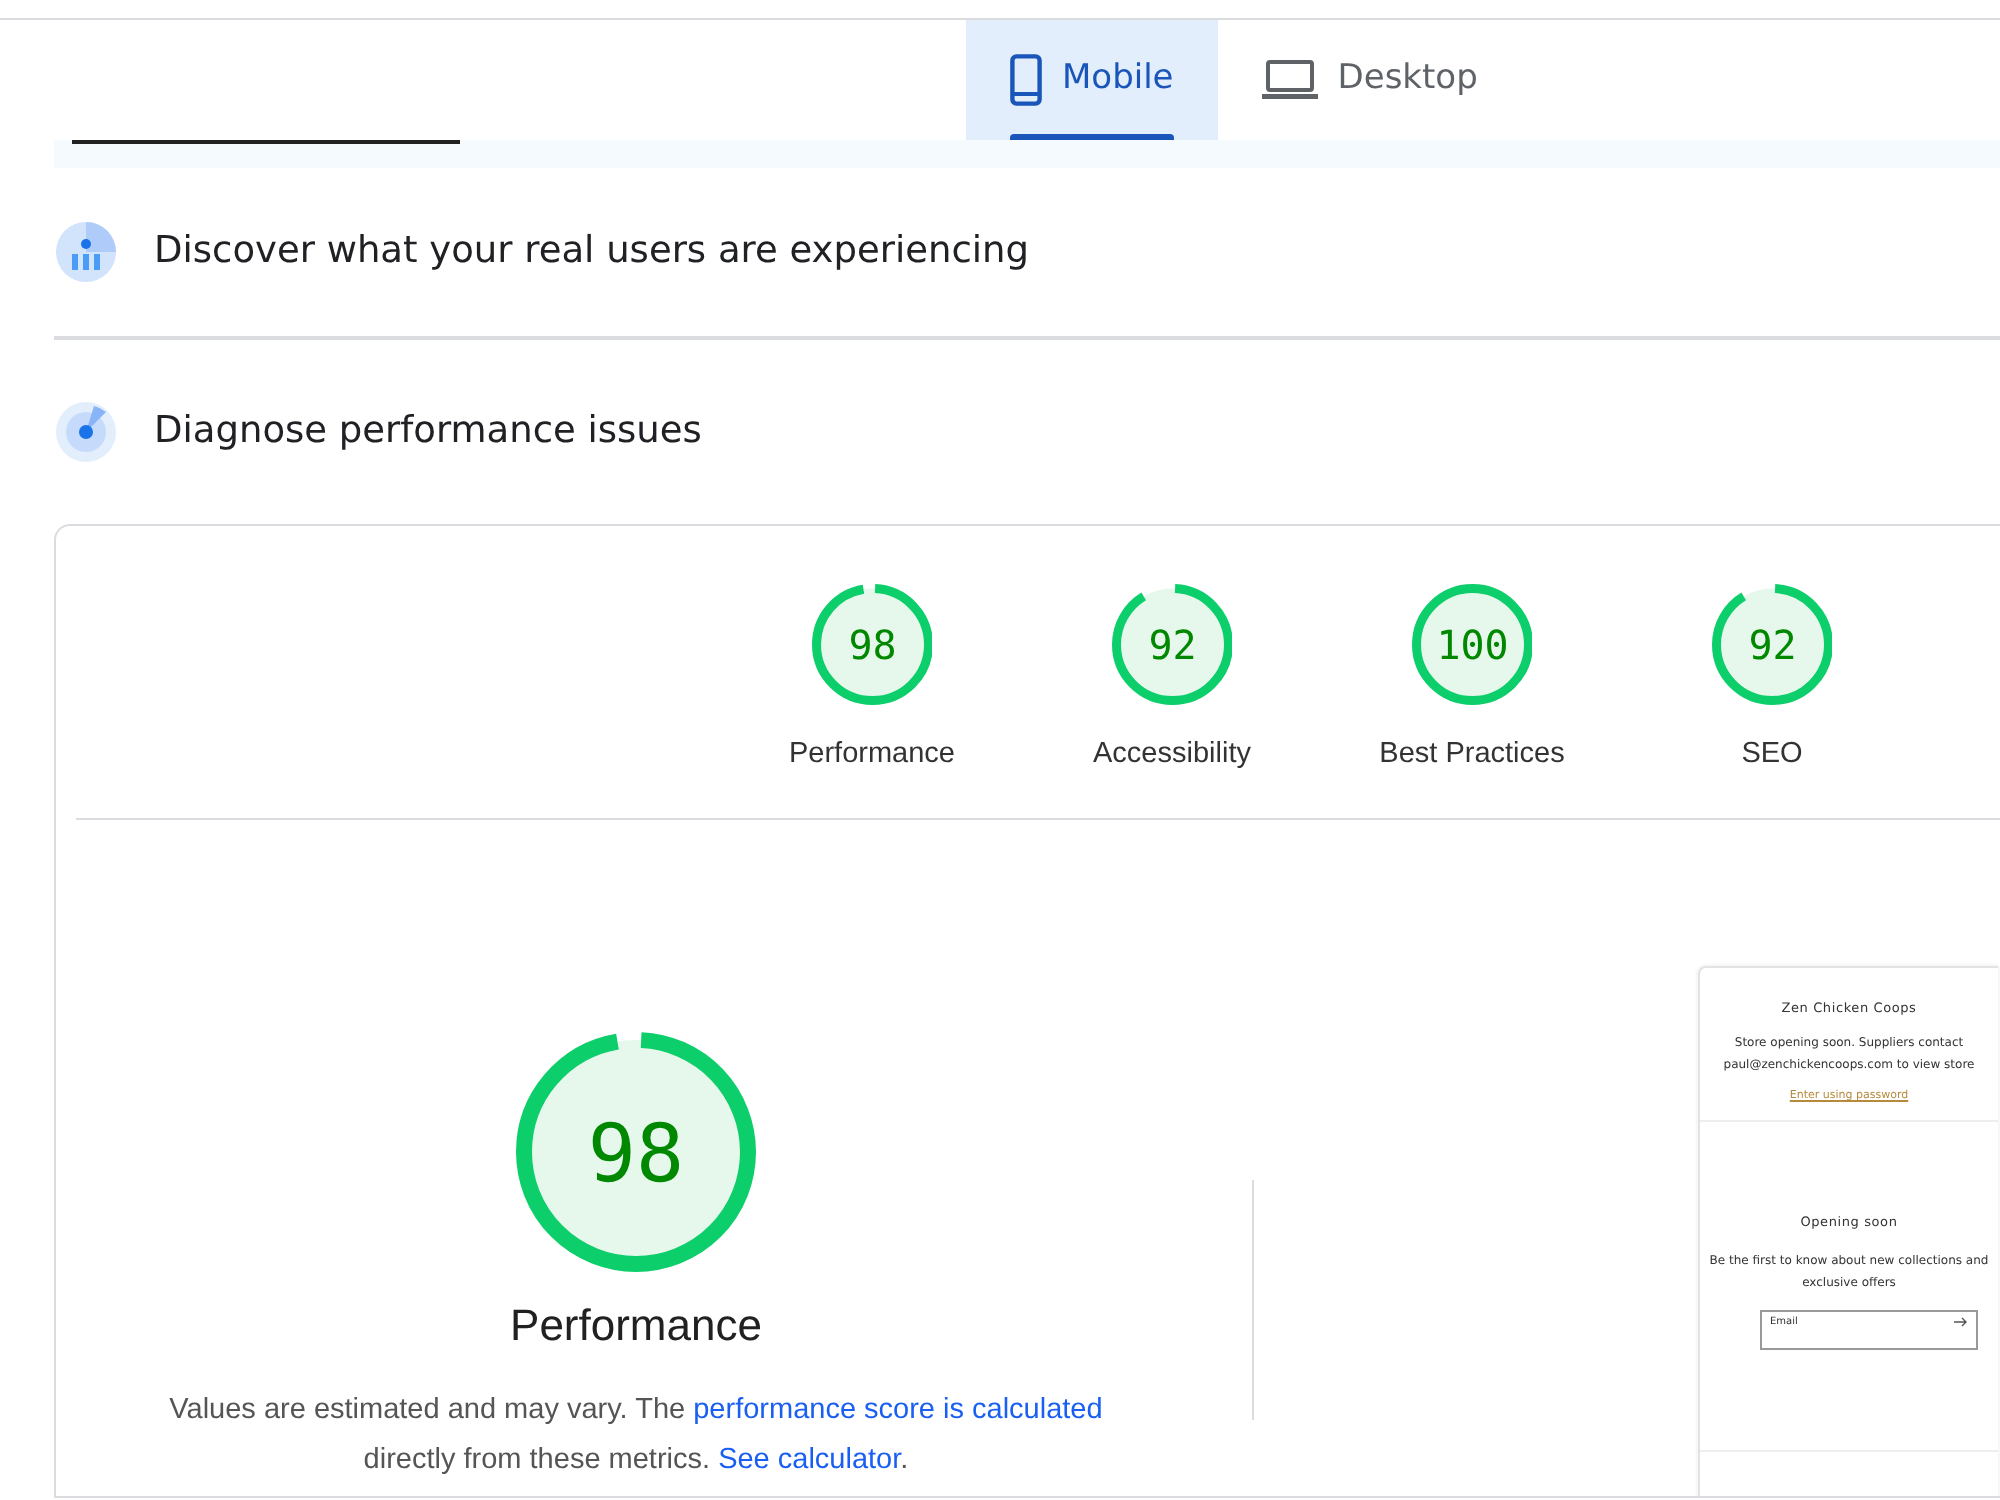 The height and width of the screenshot is (1500, 2000). Describe the element at coordinates (636, 1152) in the screenshot. I see `performance-gauge: 98` at that location.